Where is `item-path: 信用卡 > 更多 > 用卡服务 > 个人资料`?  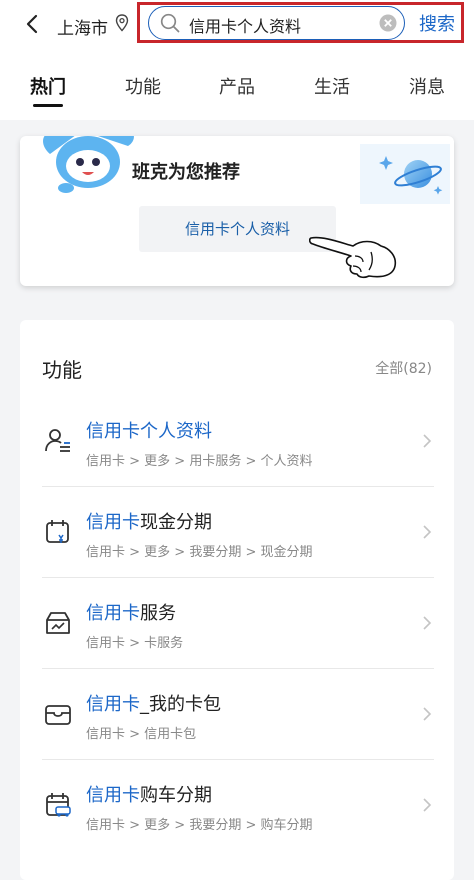 item-path: 信用卡 > 更多 > 用卡服务 > 个人资料 is located at coordinates (199, 461).